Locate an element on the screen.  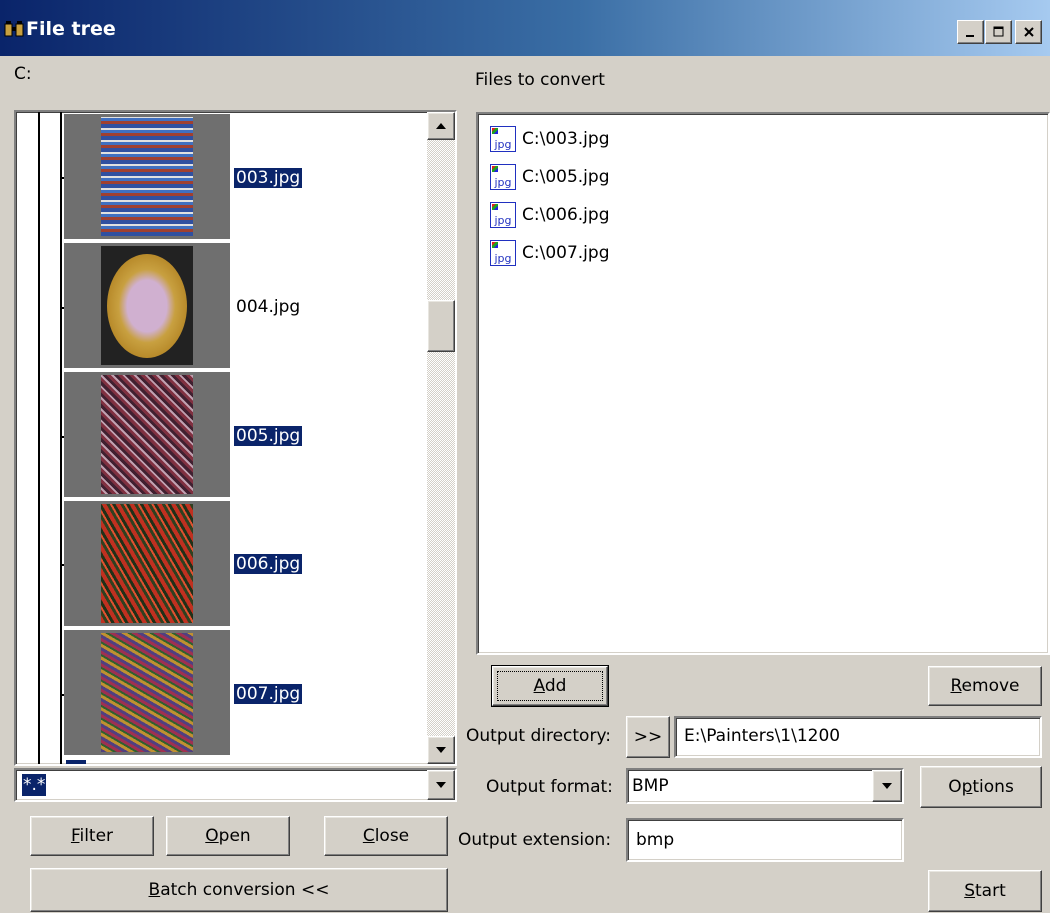
options-button-label: Options is located at coordinates (981, 787).